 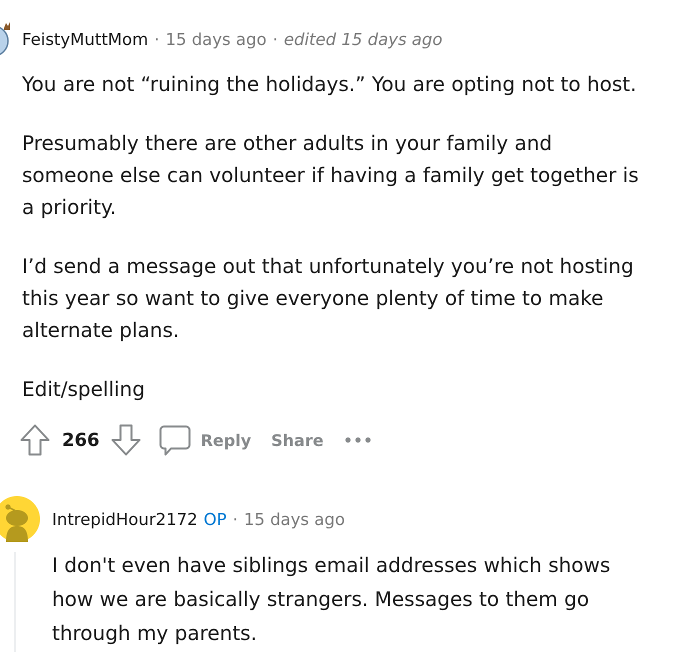 I want to click on op-label: OP, so click(x=215, y=519).